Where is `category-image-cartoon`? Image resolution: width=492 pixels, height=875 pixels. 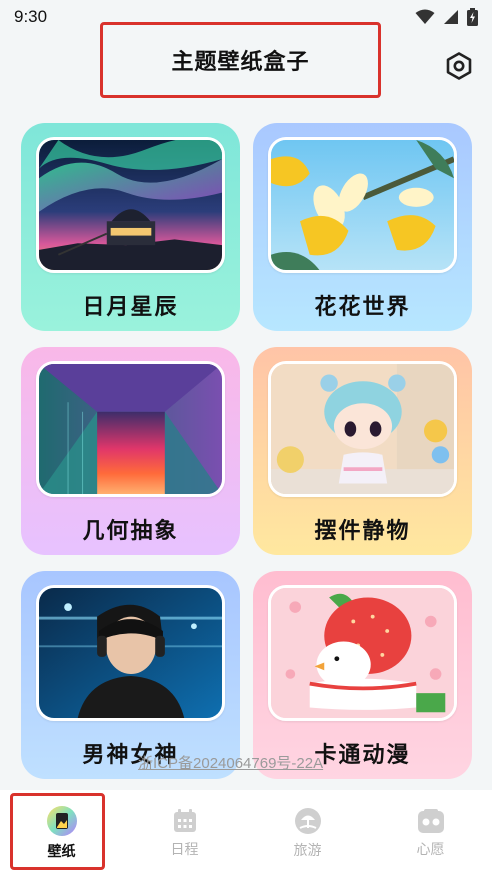
category-image-cartoon is located at coordinates (362, 653).